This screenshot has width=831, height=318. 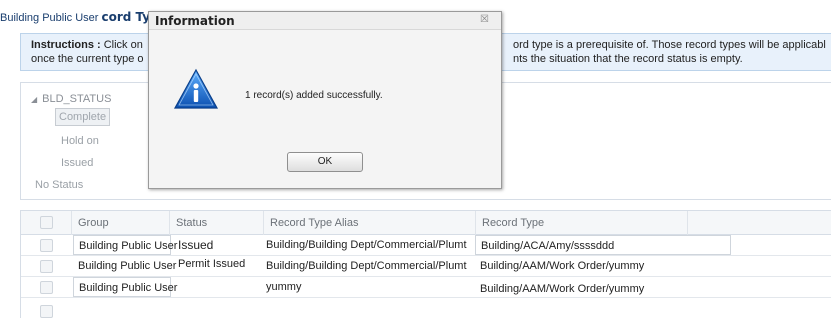 I want to click on cell-alias: yummy, so click(x=367, y=287).